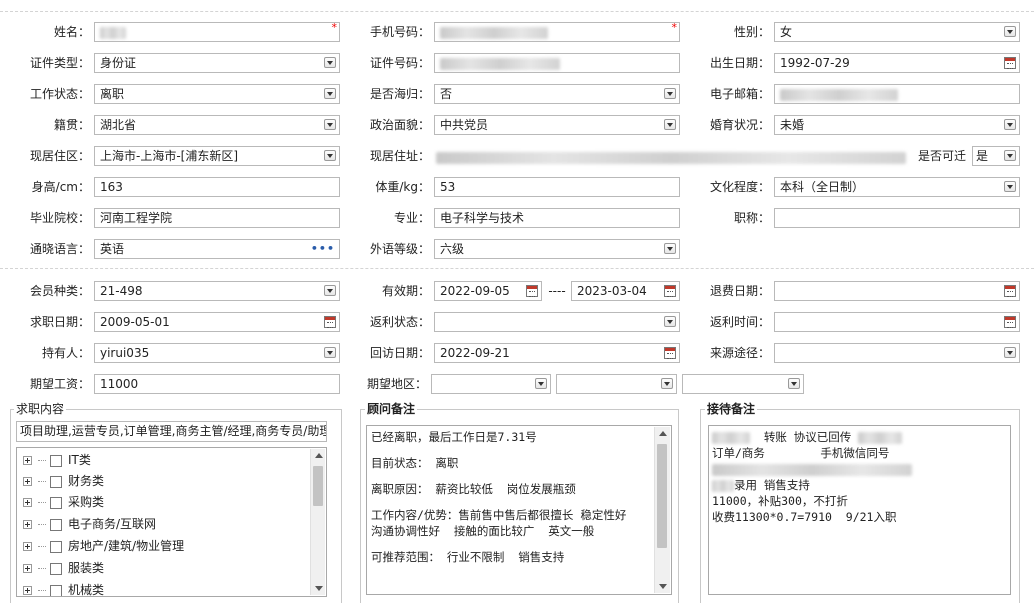 This screenshot has width=1034, height=603. What do you see at coordinates (217, 32) in the screenshot?
I see `name-field: *` at bounding box center [217, 32].